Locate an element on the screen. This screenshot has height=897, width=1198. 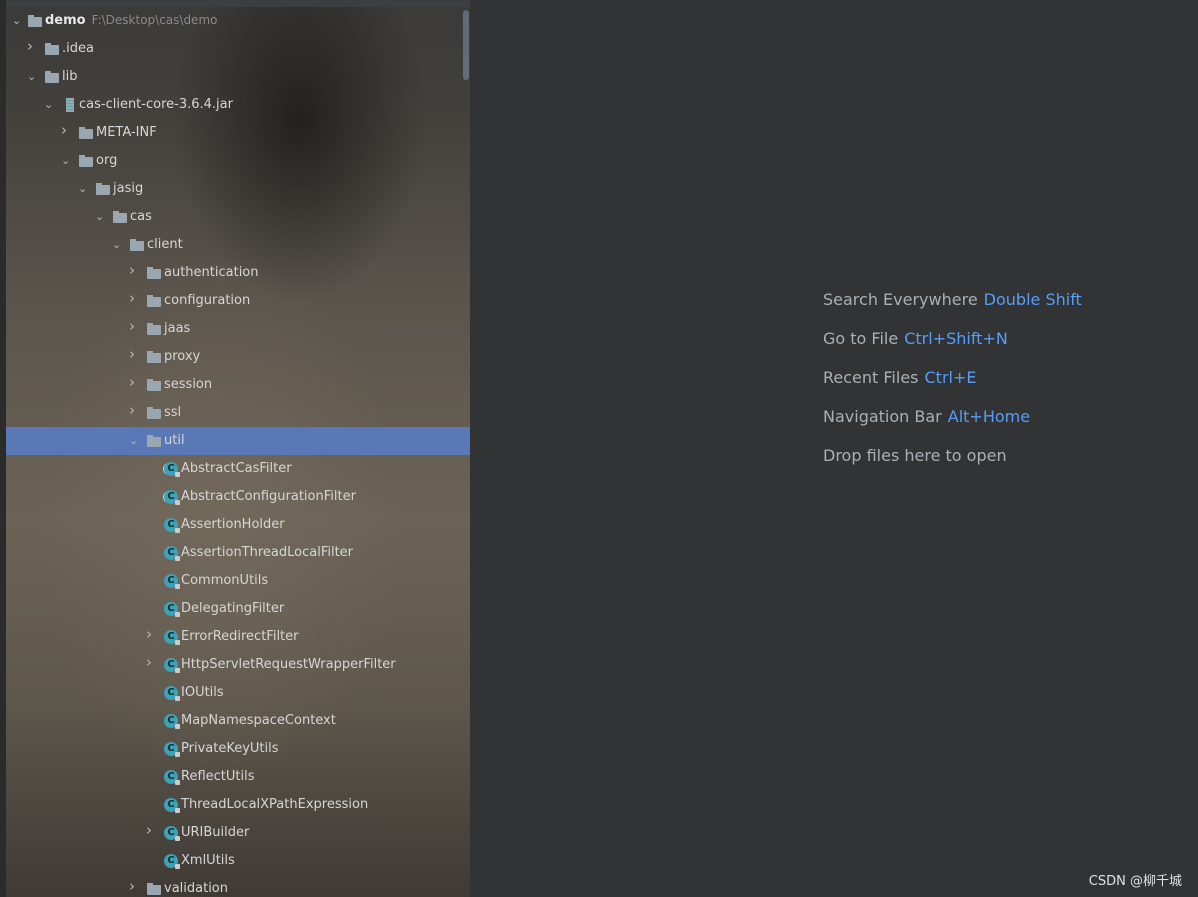
tree-item: › .idea is located at coordinates (238, 49).